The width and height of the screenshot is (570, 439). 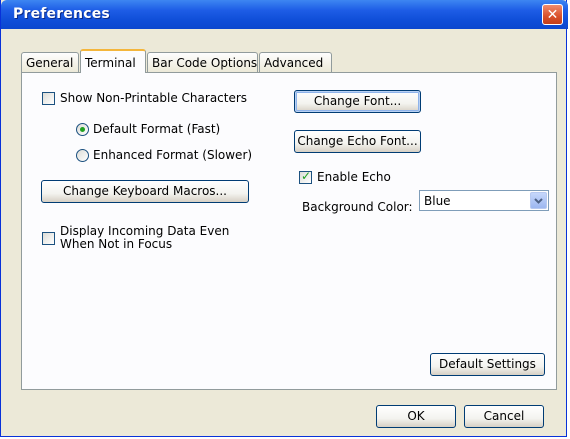 What do you see at coordinates (504, 416) in the screenshot?
I see `cancel-button: Cancel` at bounding box center [504, 416].